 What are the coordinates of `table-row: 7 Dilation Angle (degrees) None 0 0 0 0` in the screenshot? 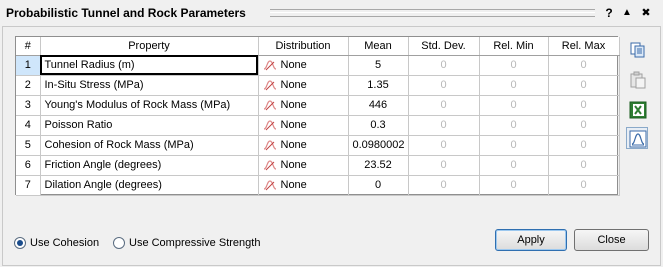 It's located at (318, 185).